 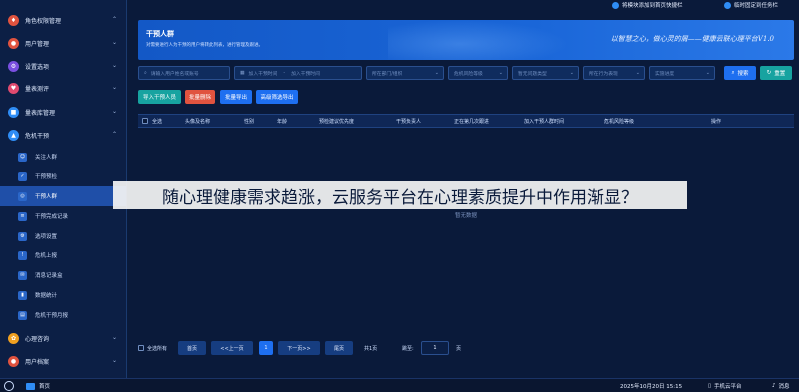 I want to click on sidebar-subitem-report: ! 危机上报, so click(x=63, y=255).